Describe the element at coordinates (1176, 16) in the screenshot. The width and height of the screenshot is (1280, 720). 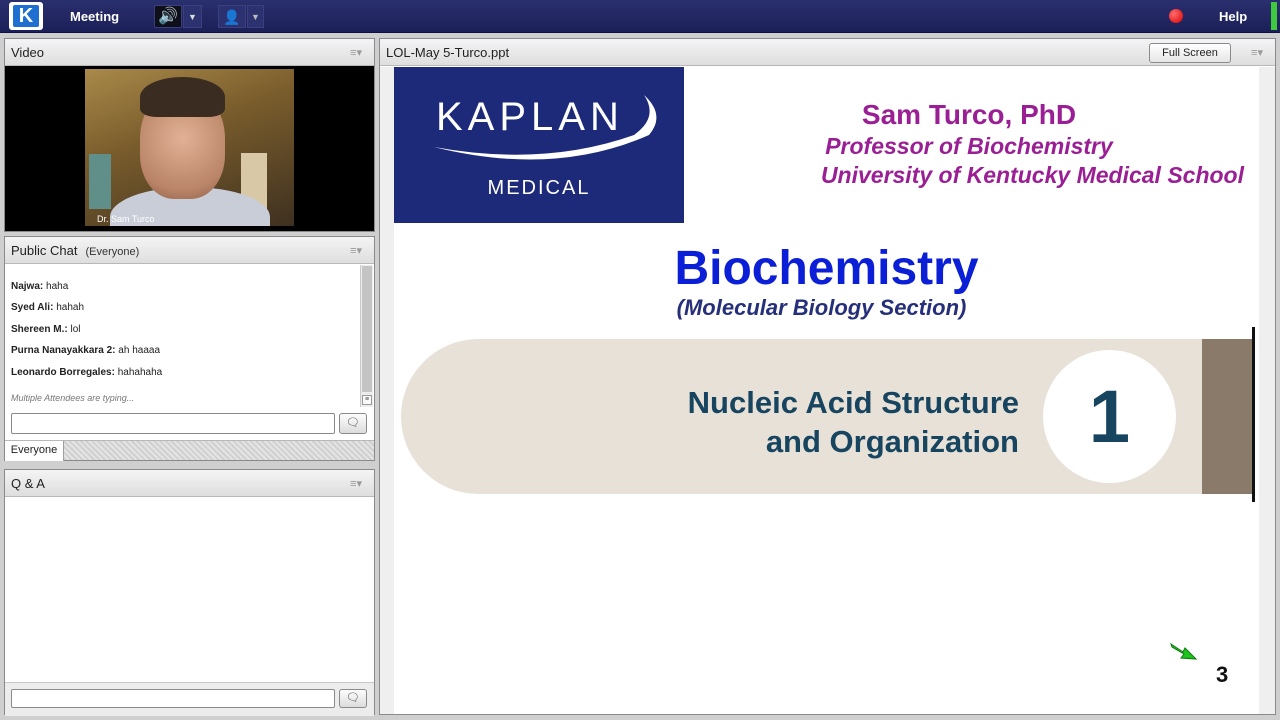
I see `record-icon` at that location.